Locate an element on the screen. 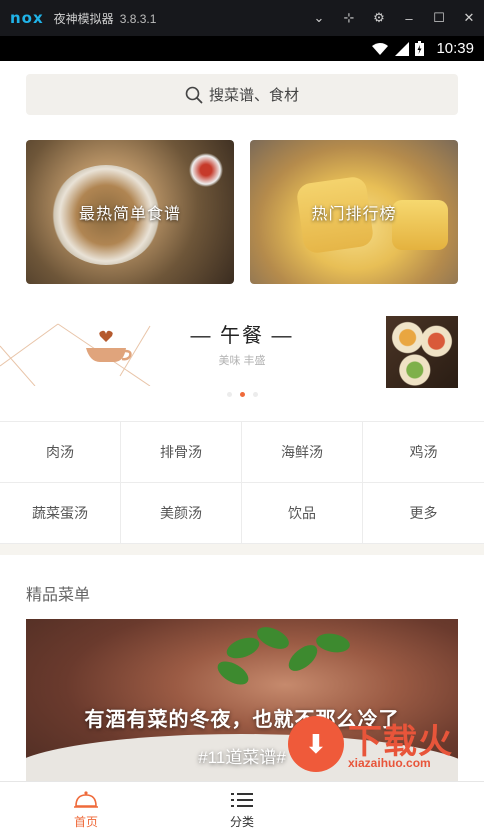 This screenshot has width=484, height=838. goji-bowl-photo is located at coordinates (206, 170).